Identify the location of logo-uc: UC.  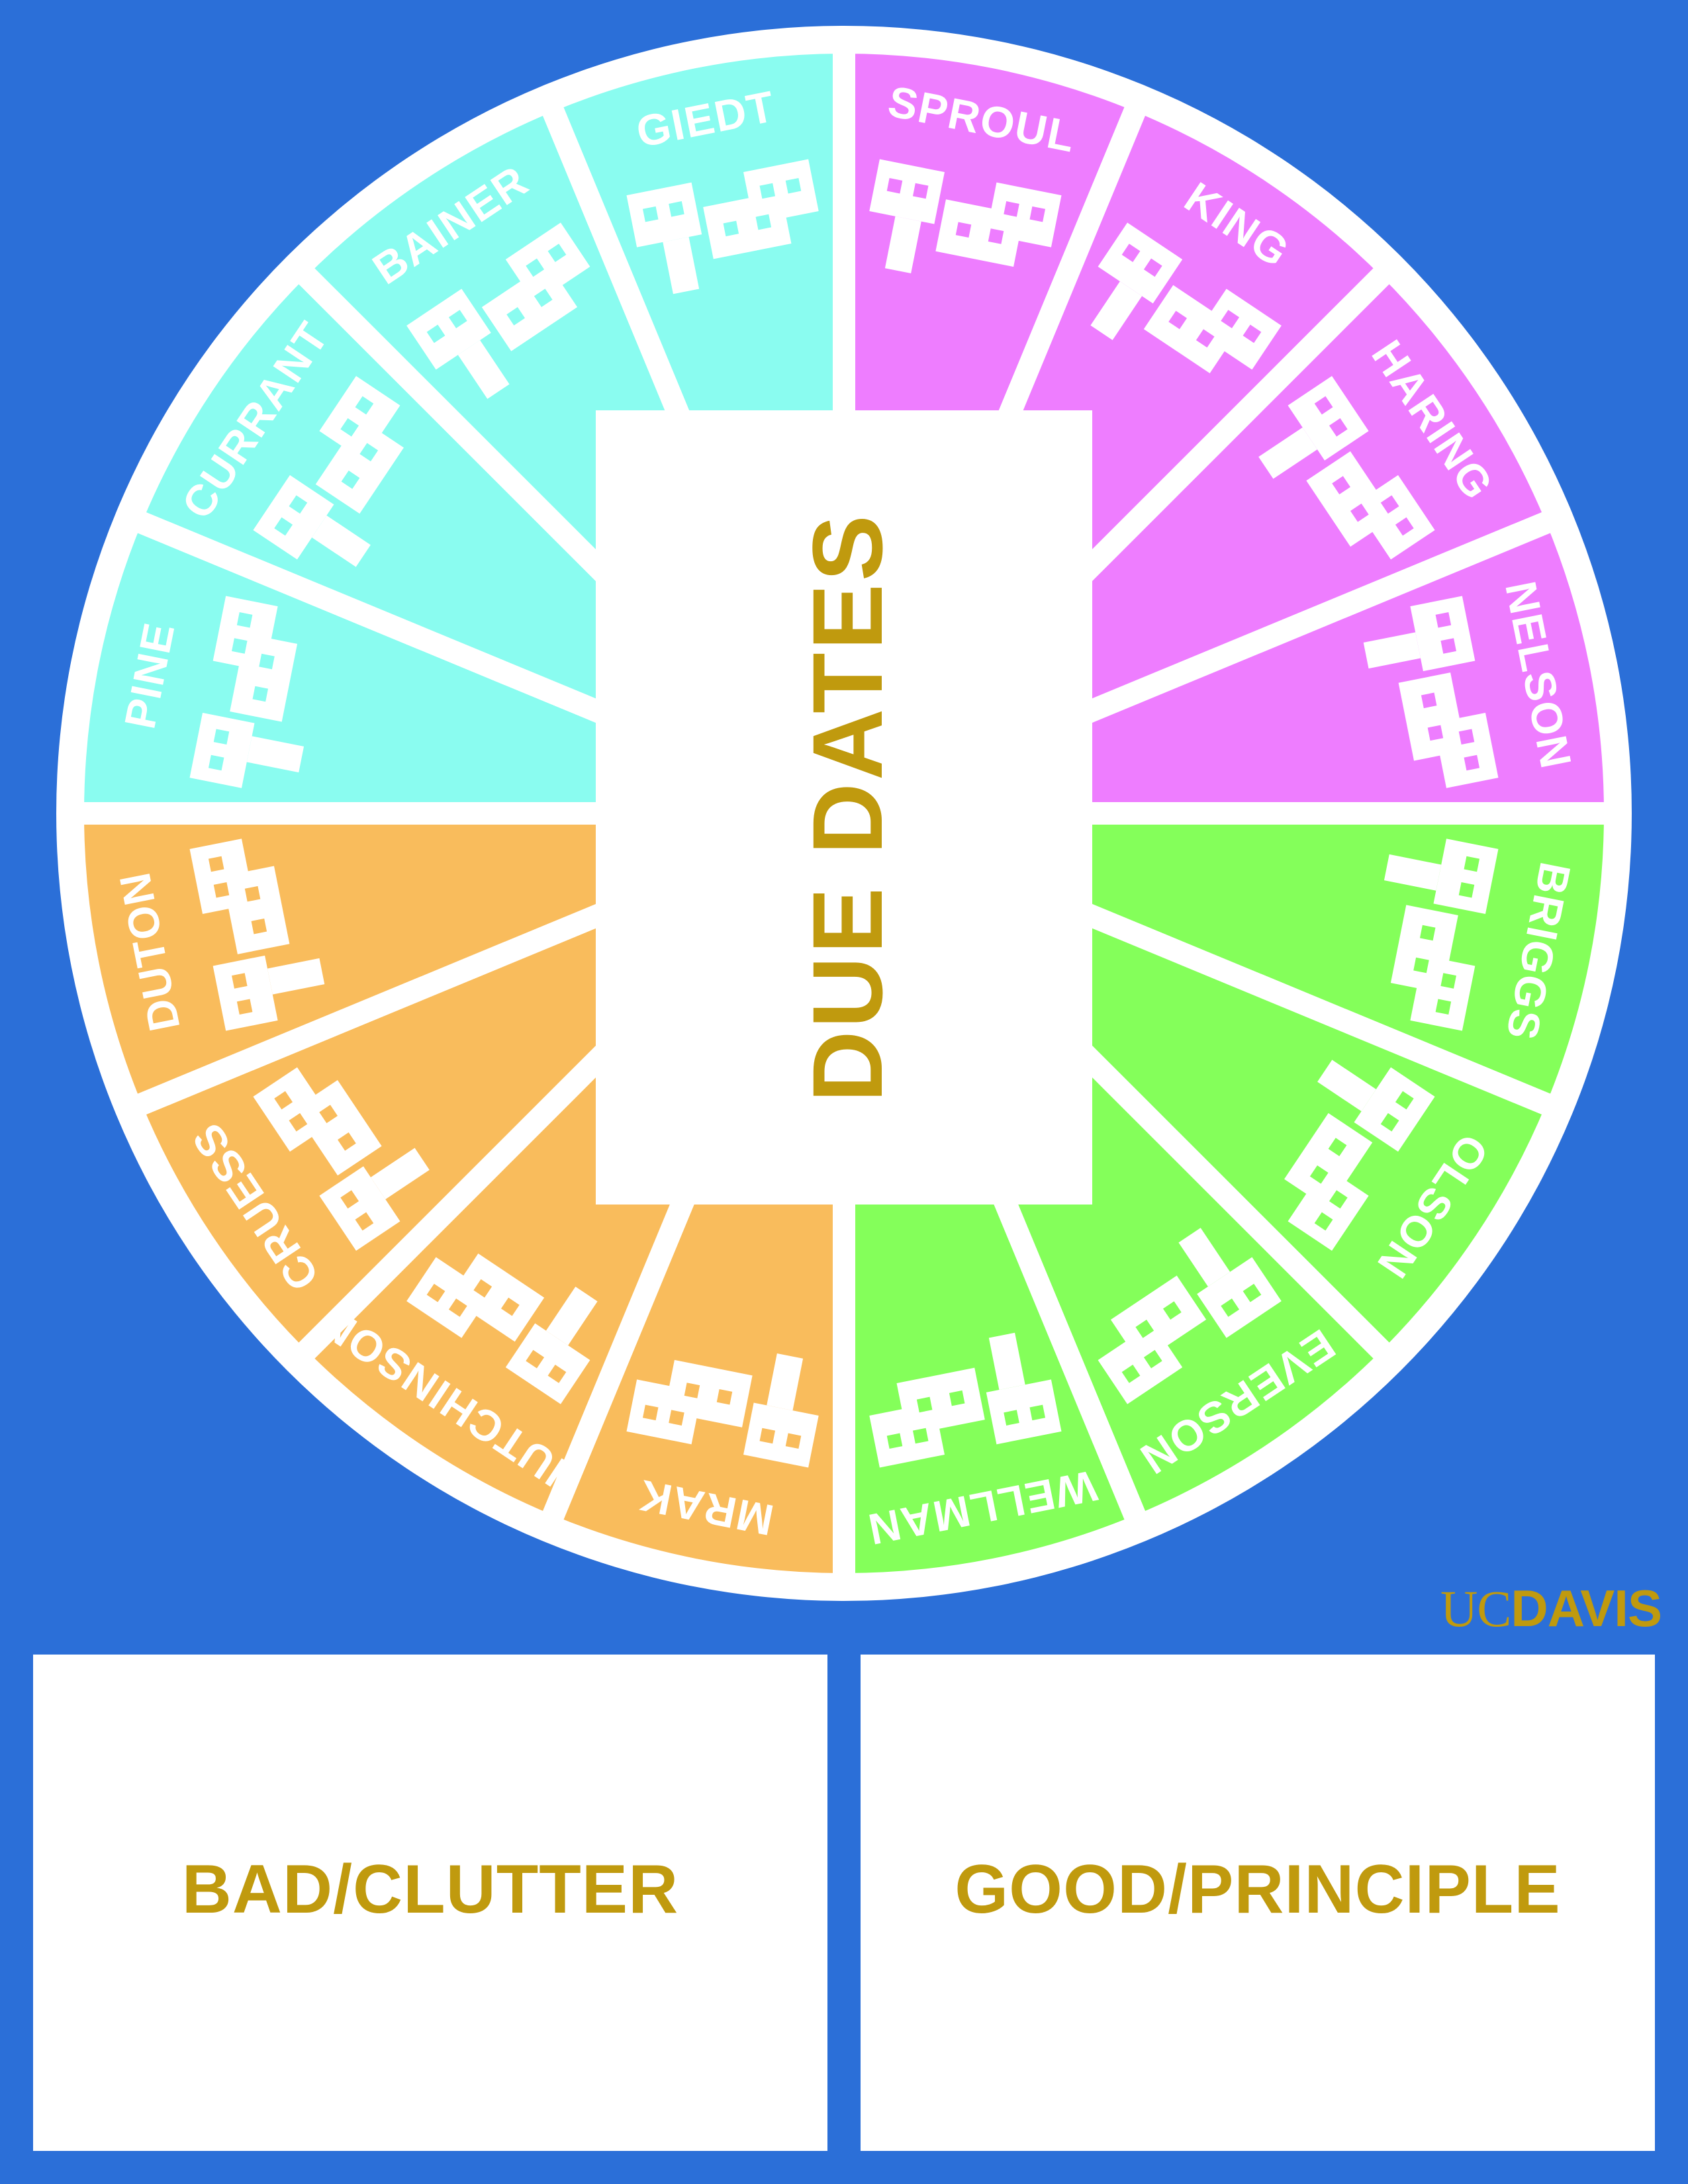
(1475, 1608).